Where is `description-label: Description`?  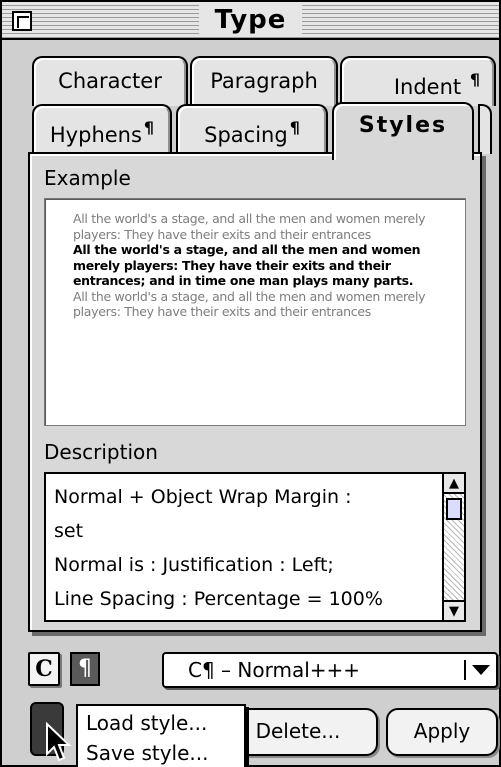
description-label: Description is located at coordinates (101, 452).